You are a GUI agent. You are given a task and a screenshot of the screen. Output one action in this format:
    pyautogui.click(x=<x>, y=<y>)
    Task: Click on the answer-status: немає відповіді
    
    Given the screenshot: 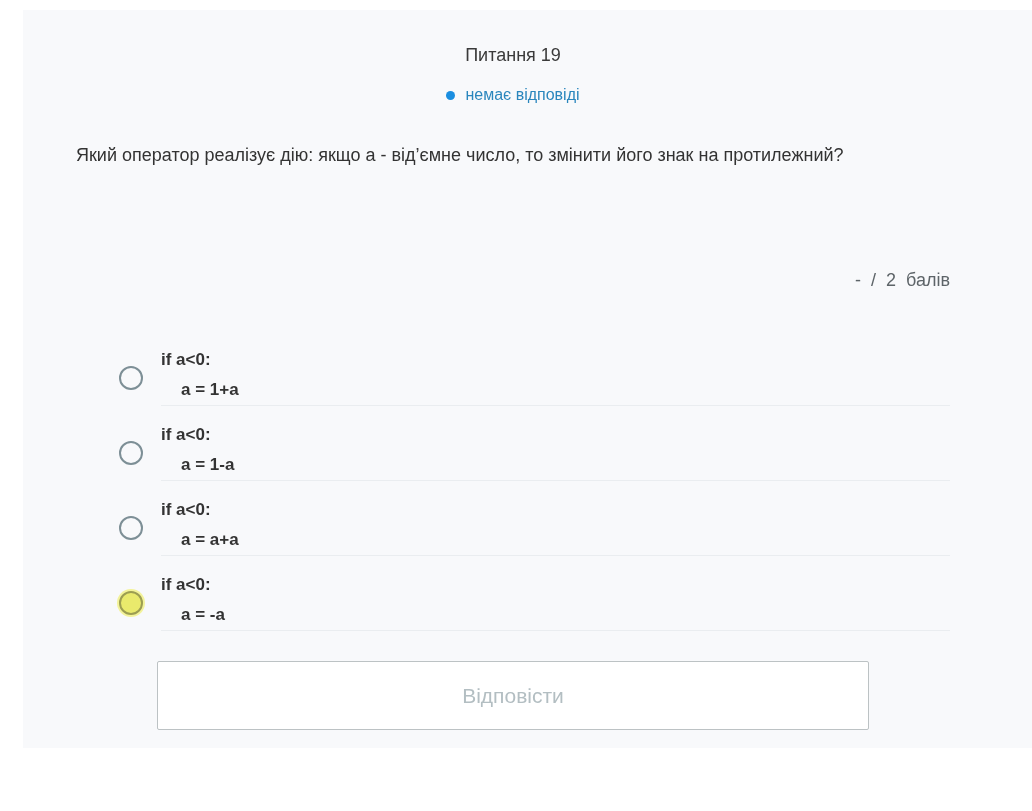 What is the action you would take?
    pyautogui.click(x=522, y=95)
    